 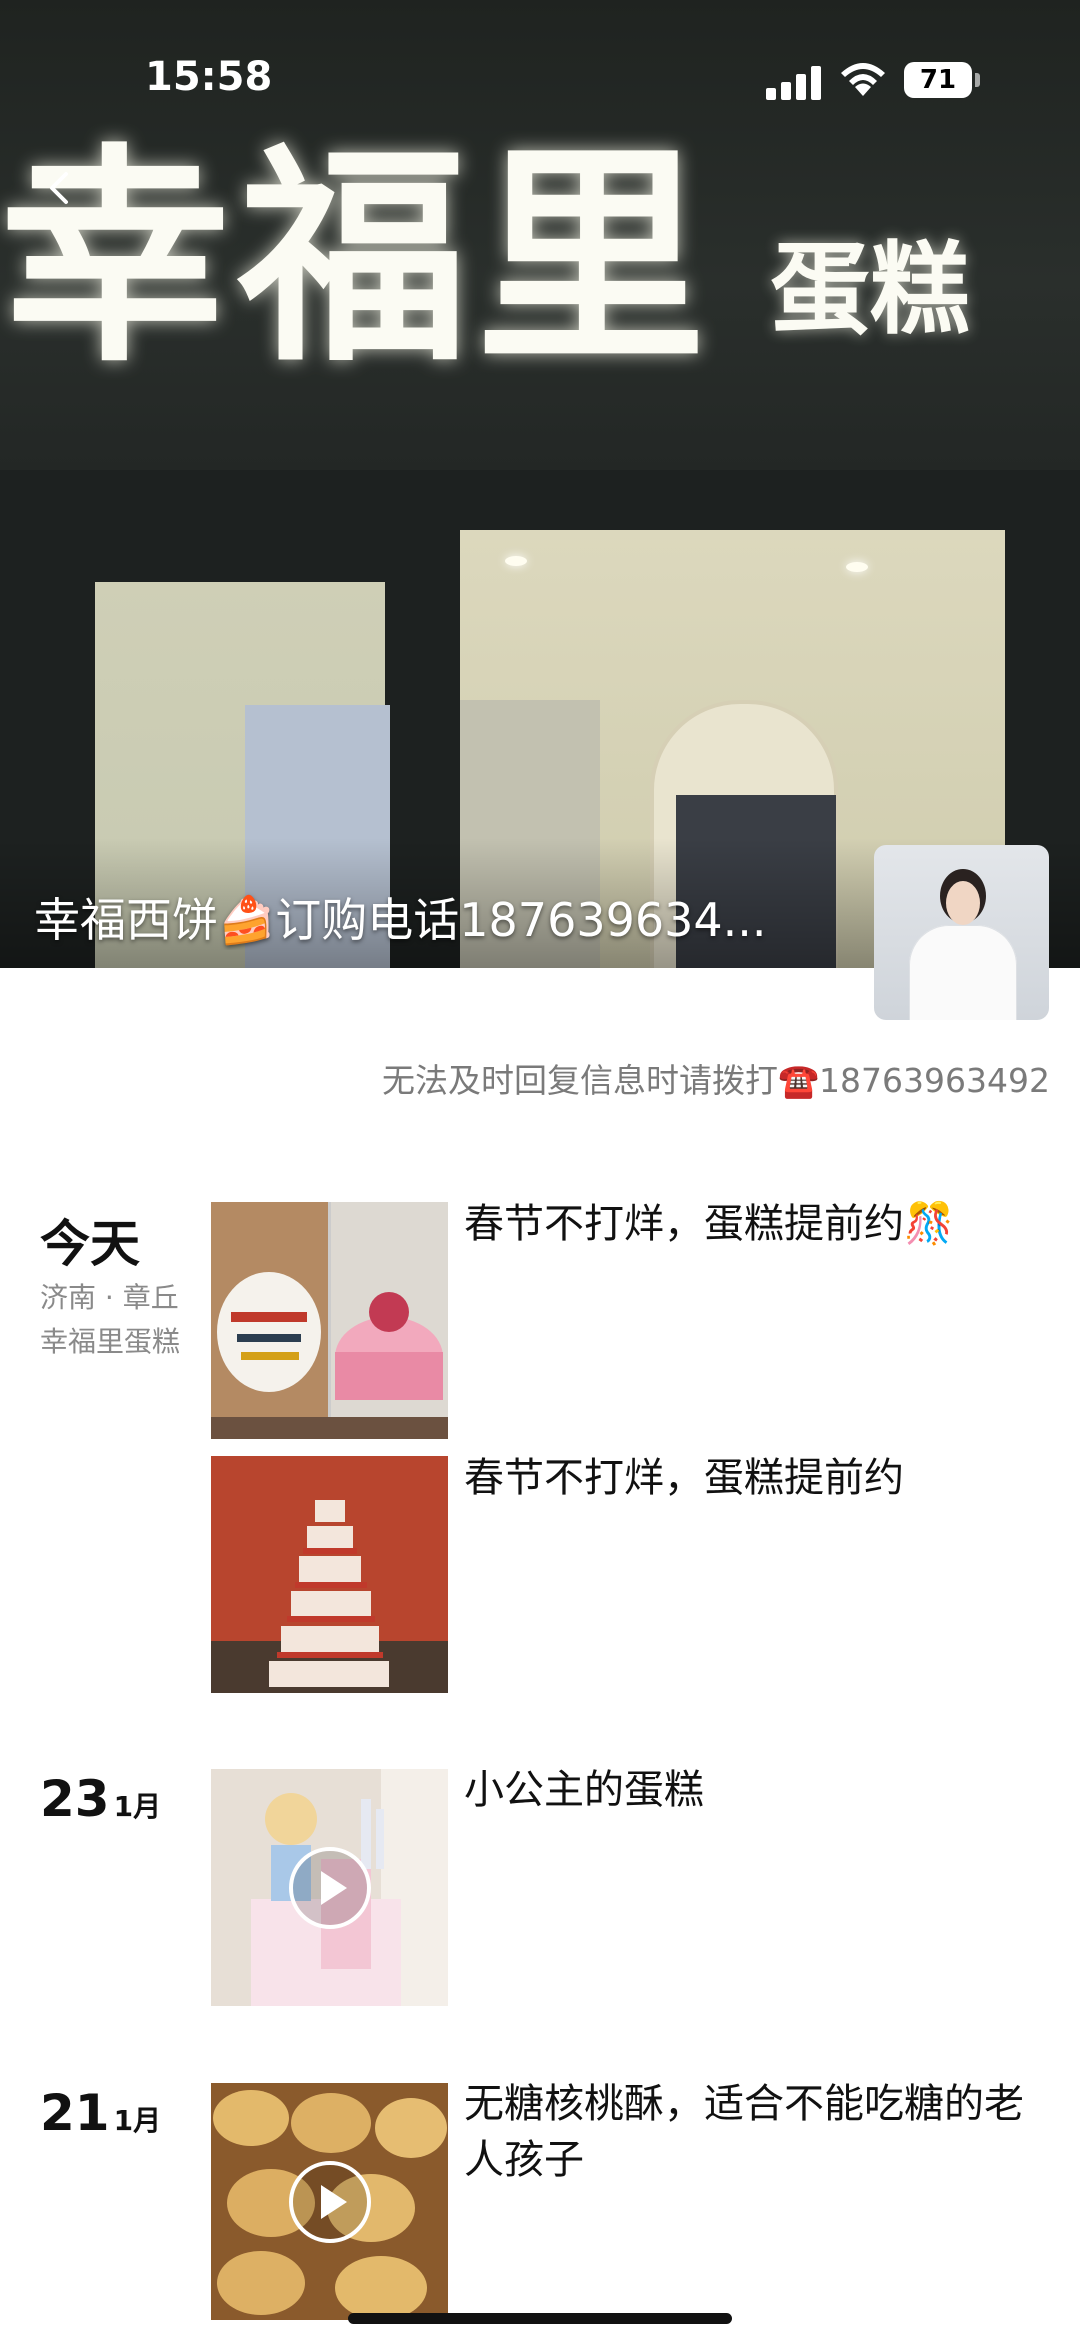 I want to click on post-video-thumbnail-walnut-cookies, so click(x=329, y=2201).